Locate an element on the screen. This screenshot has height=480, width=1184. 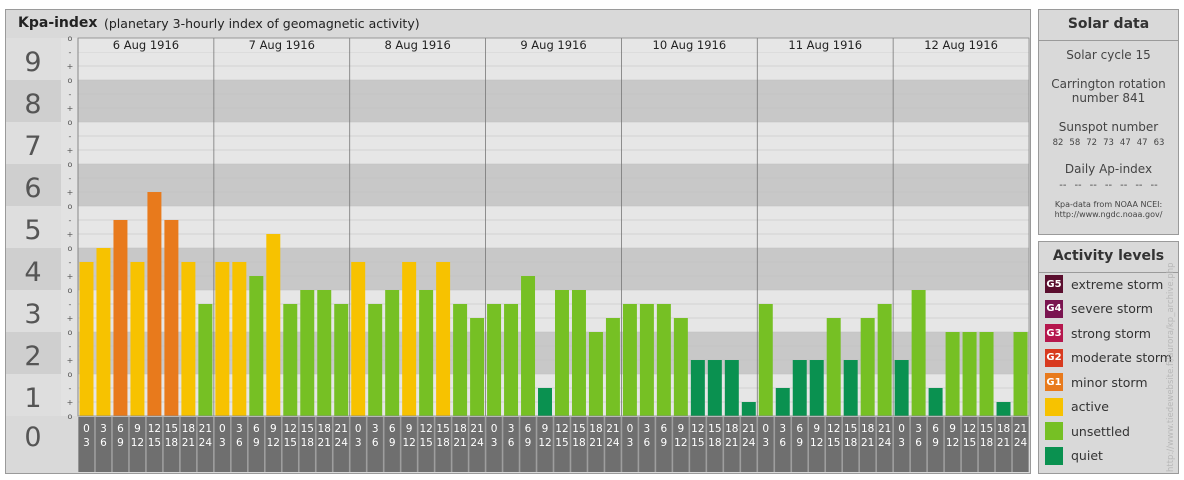
legend-swatch is located at coordinates (1054, 455).